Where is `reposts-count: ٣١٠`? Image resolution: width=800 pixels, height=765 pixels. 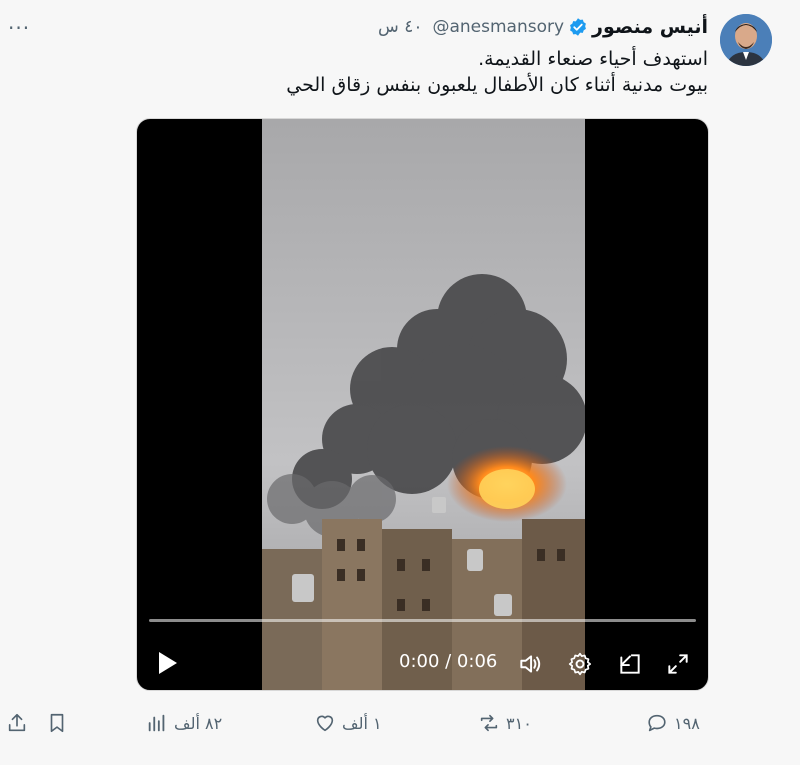 reposts-count: ٣١٠ is located at coordinates (519, 723).